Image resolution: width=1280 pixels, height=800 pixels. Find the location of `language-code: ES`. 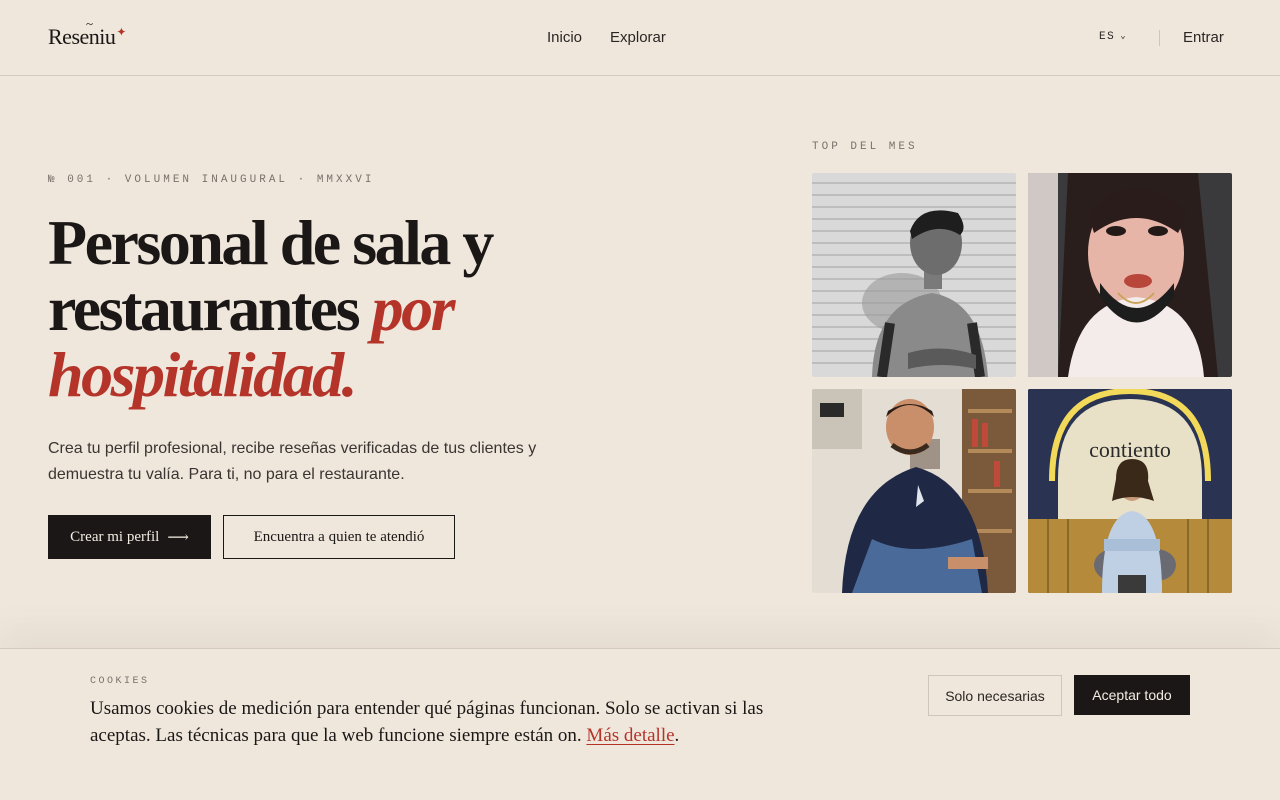

language-code: ES is located at coordinates (1107, 37).